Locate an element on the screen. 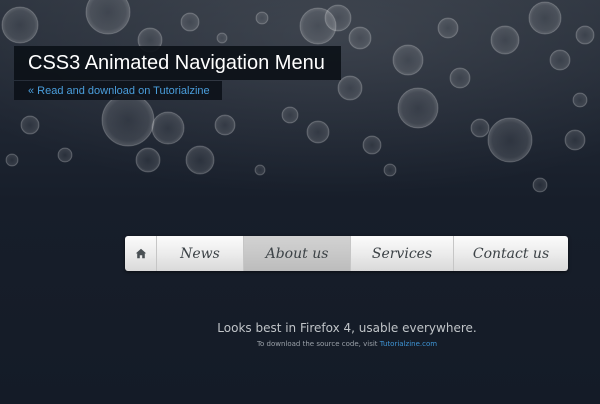 This screenshot has height=404, width=600. nav-item-services: Services is located at coordinates (402, 253).